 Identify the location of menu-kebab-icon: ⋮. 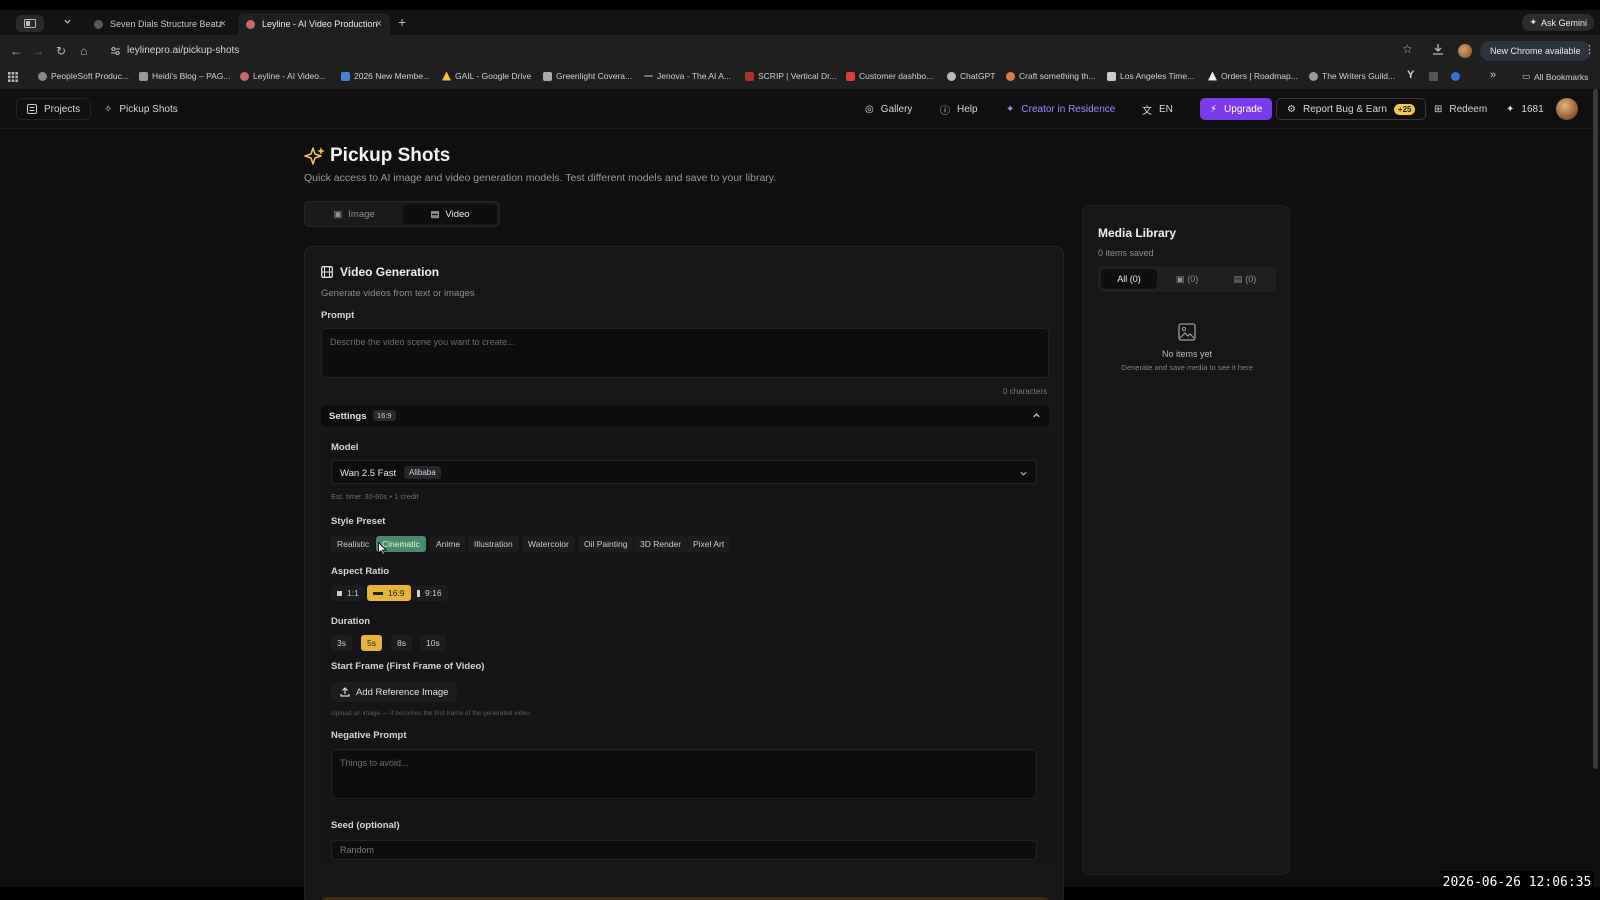
(1589, 49).